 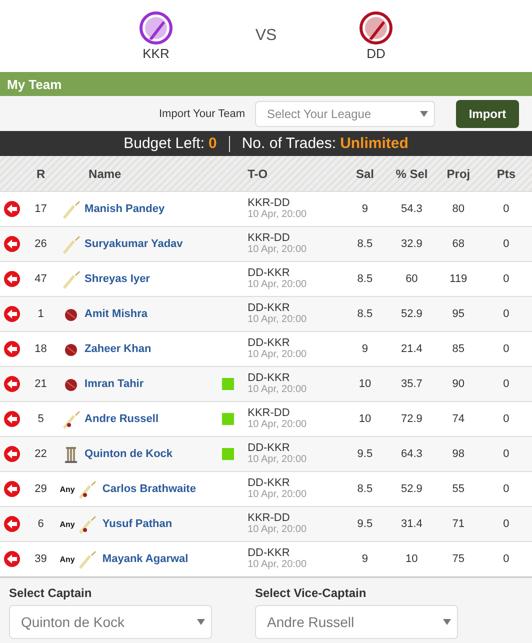 What do you see at coordinates (459, 279) in the screenshot?
I see `projected-cell: 119` at bounding box center [459, 279].